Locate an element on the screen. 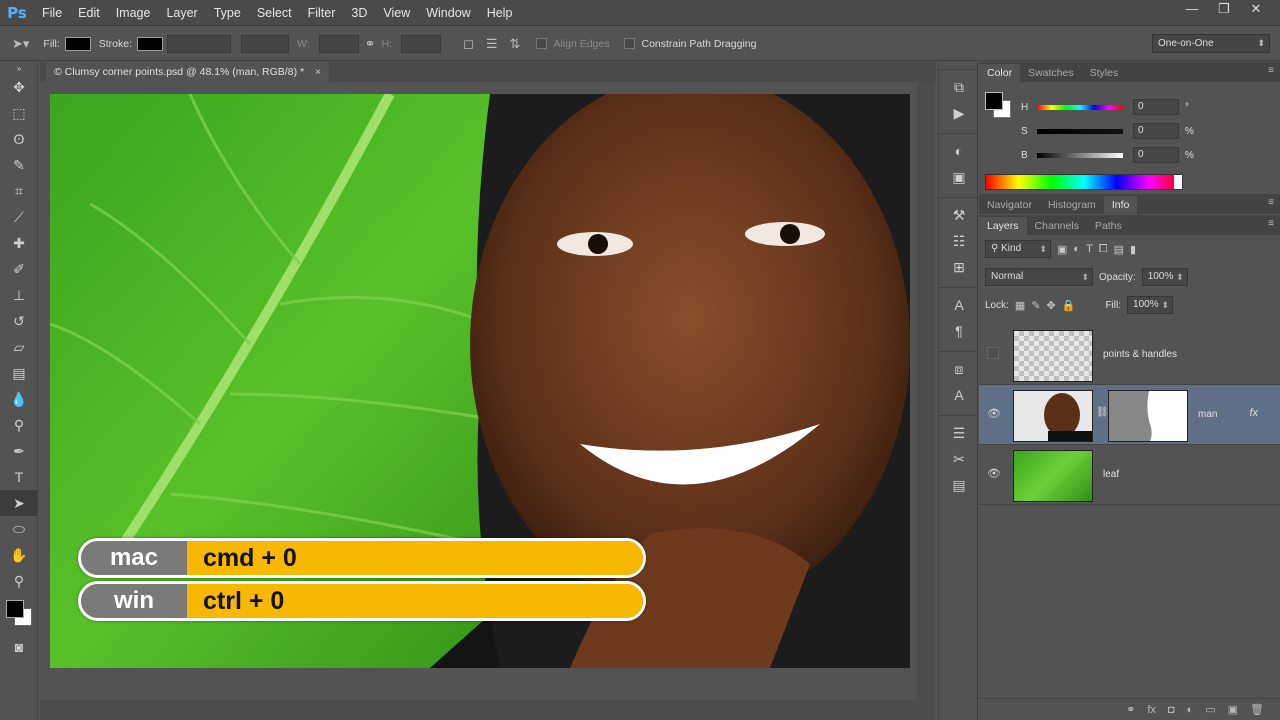  quick-selection-tool-icon: ✎ is located at coordinates (19, 165).